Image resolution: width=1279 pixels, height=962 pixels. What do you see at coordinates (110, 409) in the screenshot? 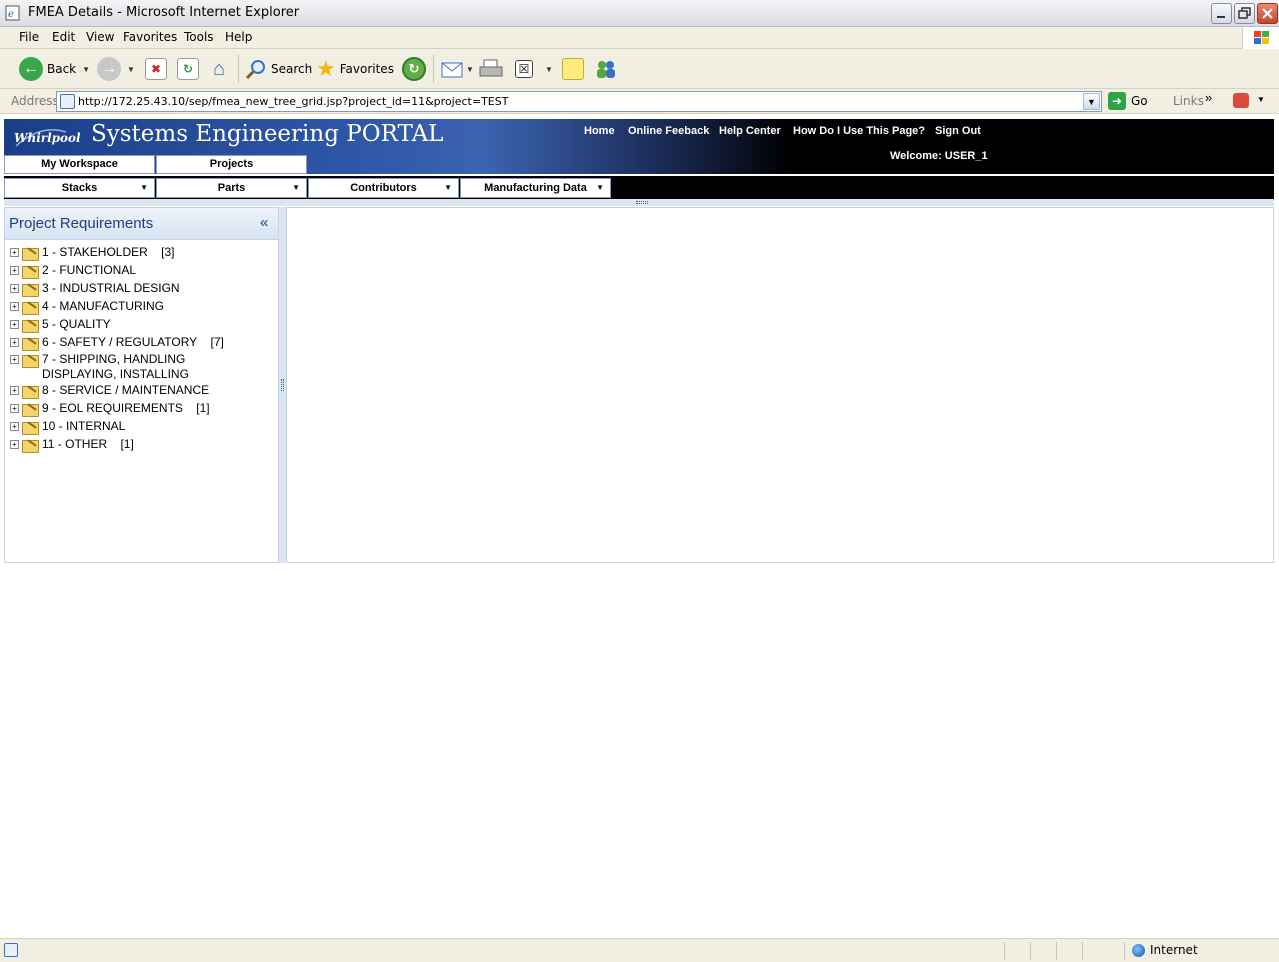
I see `tree-item: + 9 - EOL REQUIREMENTS [1]` at bounding box center [110, 409].